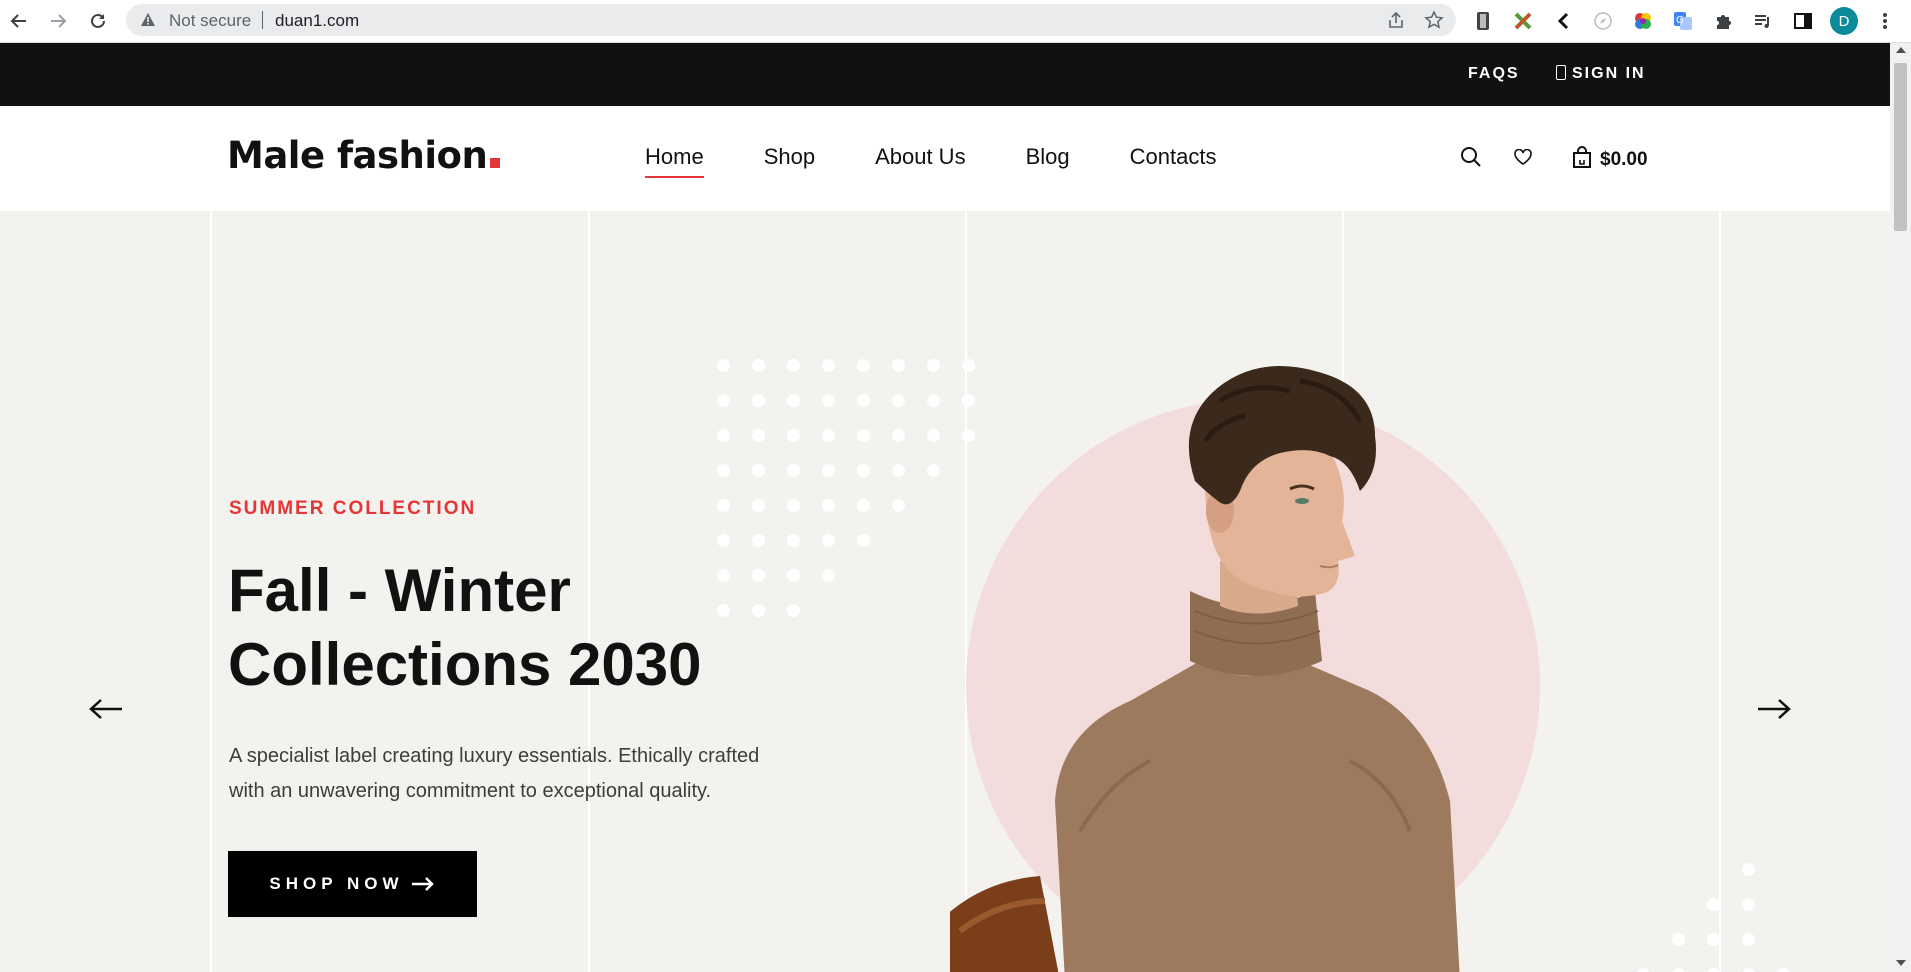 This screenshot has width=1911, height=972. What do you see at coordinates (1901, 50) in the screenshot?
I see `scroll-up-icon` at bounding box center [1901, 50].